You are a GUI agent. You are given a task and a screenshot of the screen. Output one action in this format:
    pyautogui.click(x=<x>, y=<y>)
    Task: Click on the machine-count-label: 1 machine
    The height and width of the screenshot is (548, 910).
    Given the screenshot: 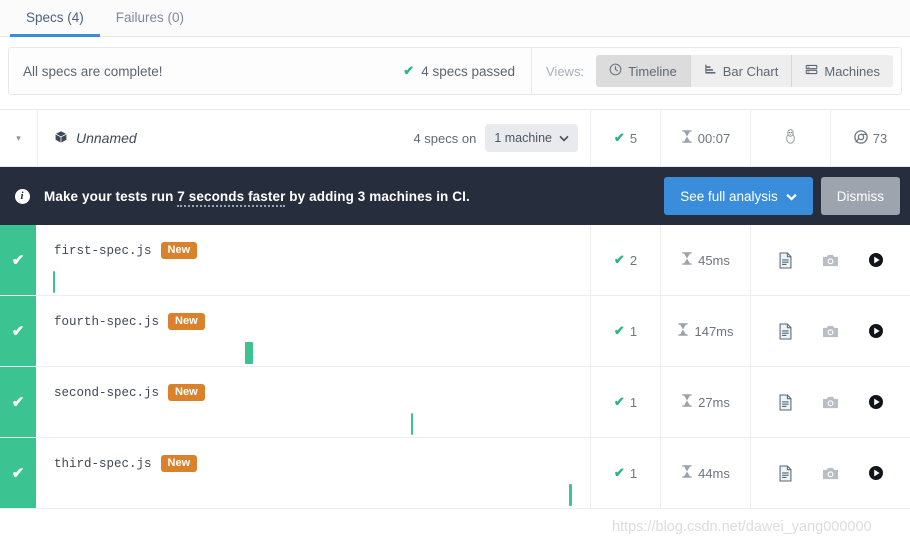 What is the action you would take?
    pyautogui.click(x=523, y=138)
    